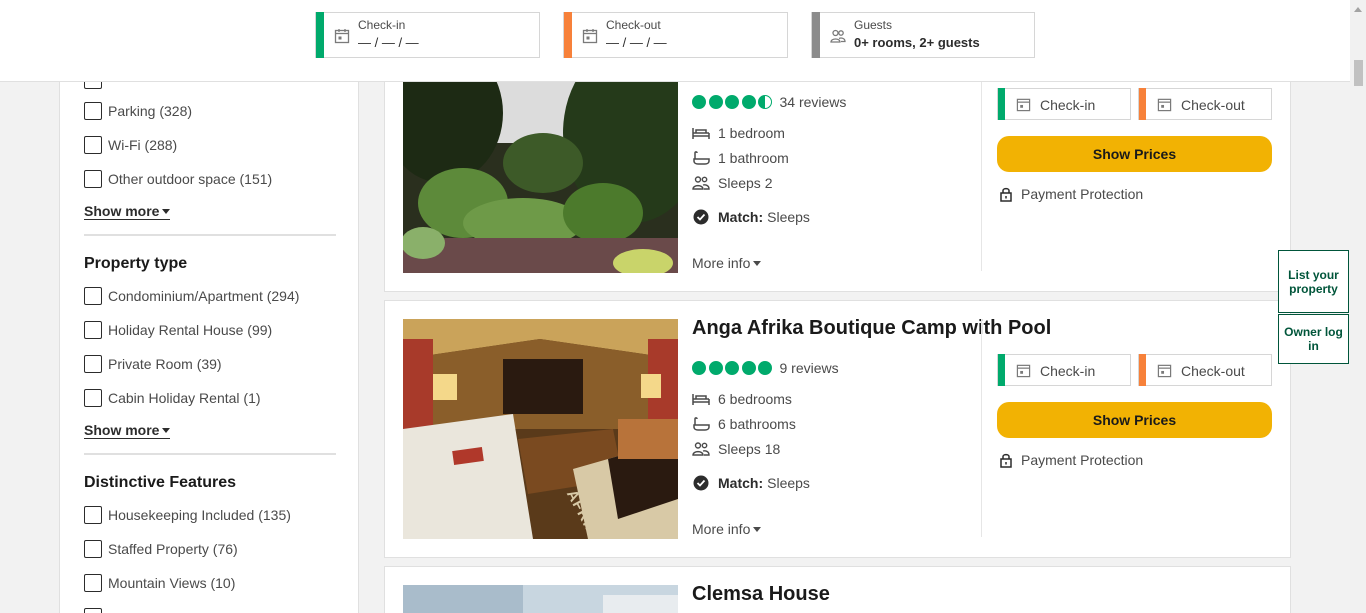 The width and height of the screenshot is (1366, 613). What do you see at coordinates (1313, 339) in the screenshot?
I see `owner-login-button: Owner log in` at bounding box center [1313, 339].